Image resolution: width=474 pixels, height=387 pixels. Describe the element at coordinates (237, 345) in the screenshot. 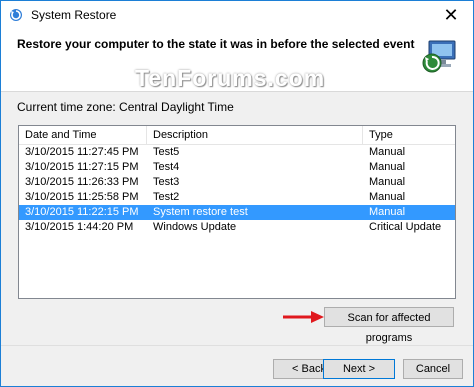

I see `footer-divider` at that location.